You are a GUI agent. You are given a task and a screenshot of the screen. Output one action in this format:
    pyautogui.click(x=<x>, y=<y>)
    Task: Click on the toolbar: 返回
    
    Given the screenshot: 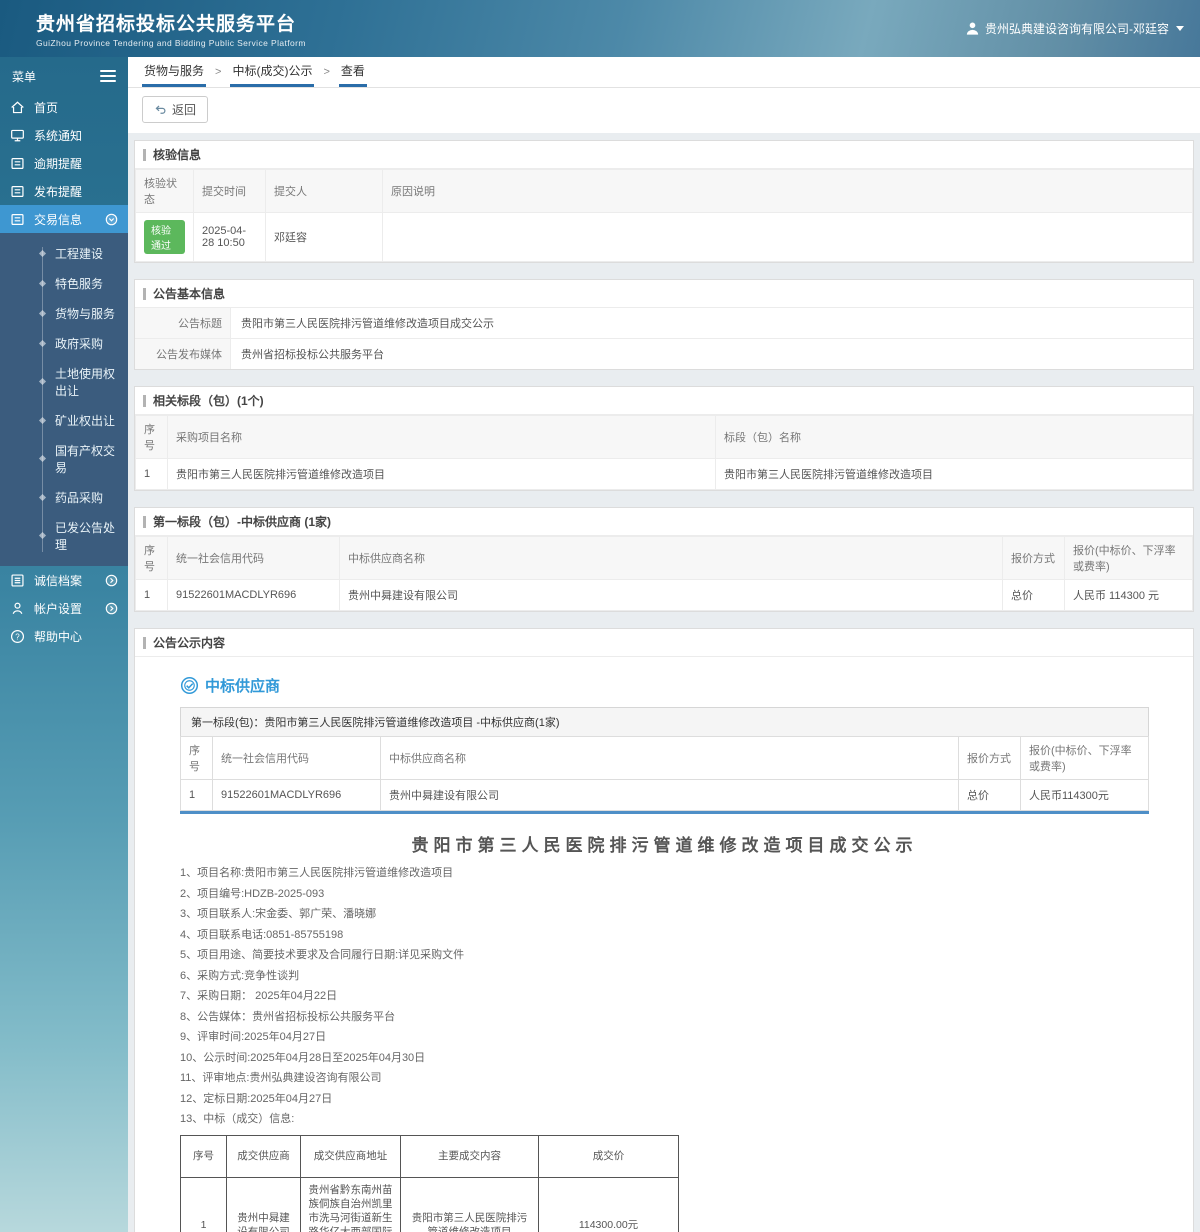 What is the action you would take?
    pyautogui.click(x=664, y=110)
    